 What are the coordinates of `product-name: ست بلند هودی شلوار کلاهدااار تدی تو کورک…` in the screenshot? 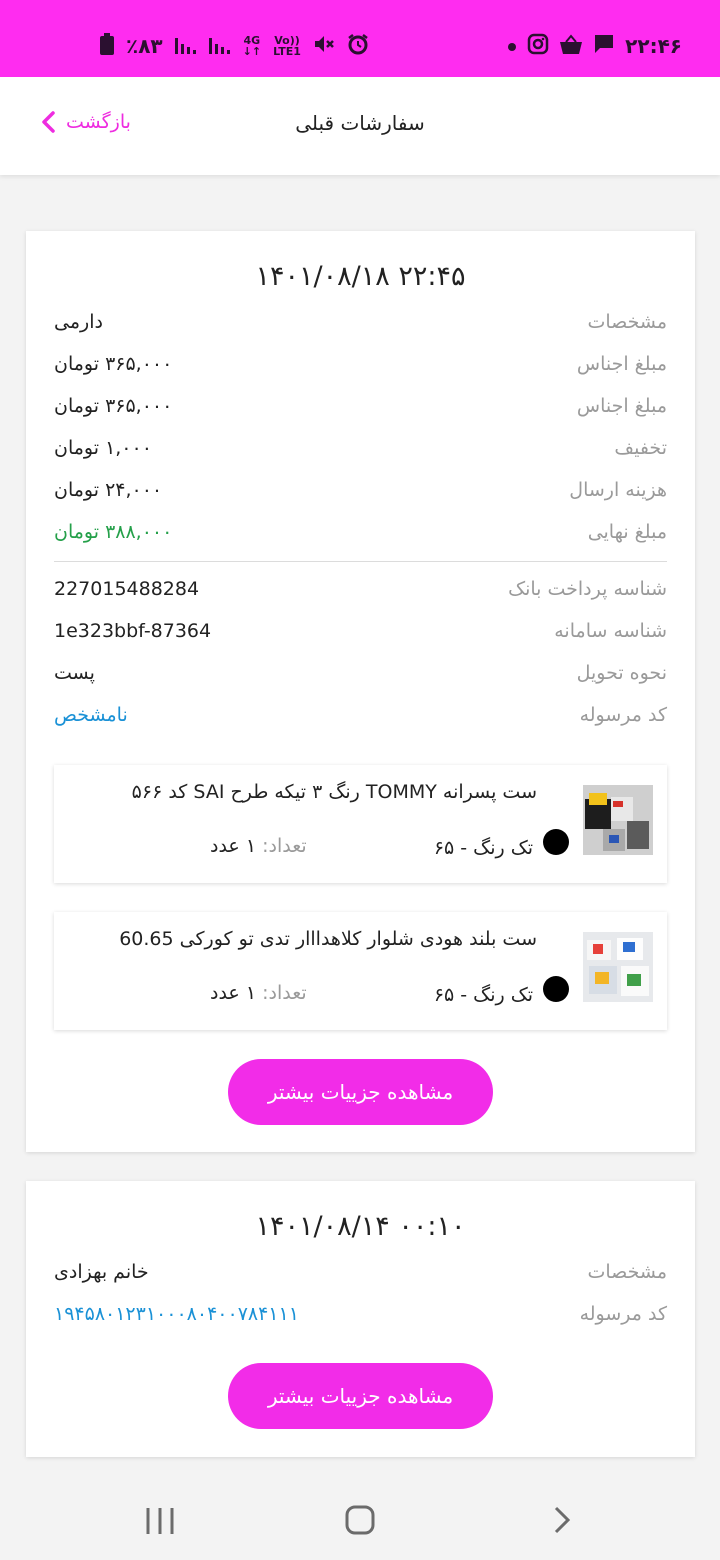 It's located at (328, 939).